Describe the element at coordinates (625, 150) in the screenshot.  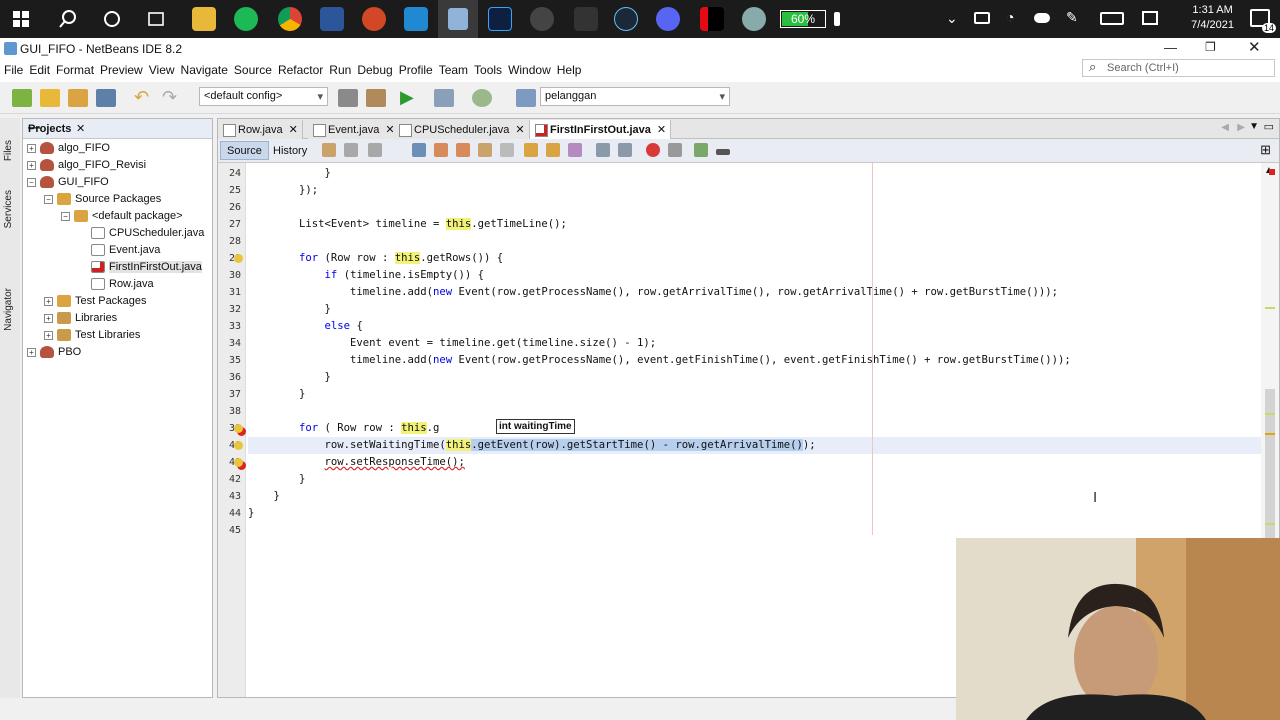
I see `shift-right-icon` at that location.